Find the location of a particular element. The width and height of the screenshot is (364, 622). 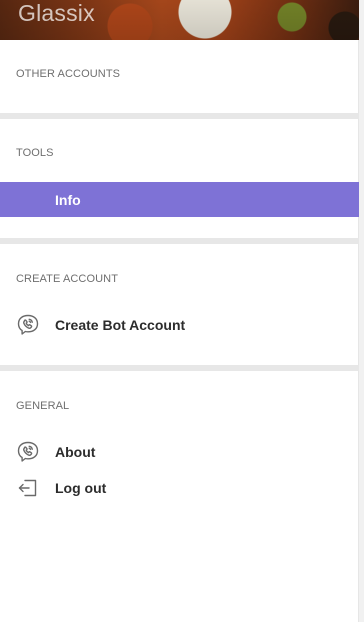

section-title-tools: TOOLS is located at coordinates (35, 153).